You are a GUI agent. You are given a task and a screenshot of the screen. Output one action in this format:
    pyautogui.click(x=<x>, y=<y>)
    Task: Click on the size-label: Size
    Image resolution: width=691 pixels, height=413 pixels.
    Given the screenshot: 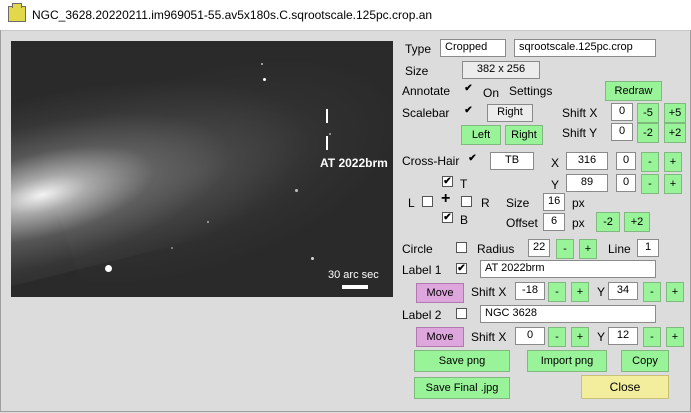 What is the action you would take?
    pyautogui.click(x=417, y=71)
    